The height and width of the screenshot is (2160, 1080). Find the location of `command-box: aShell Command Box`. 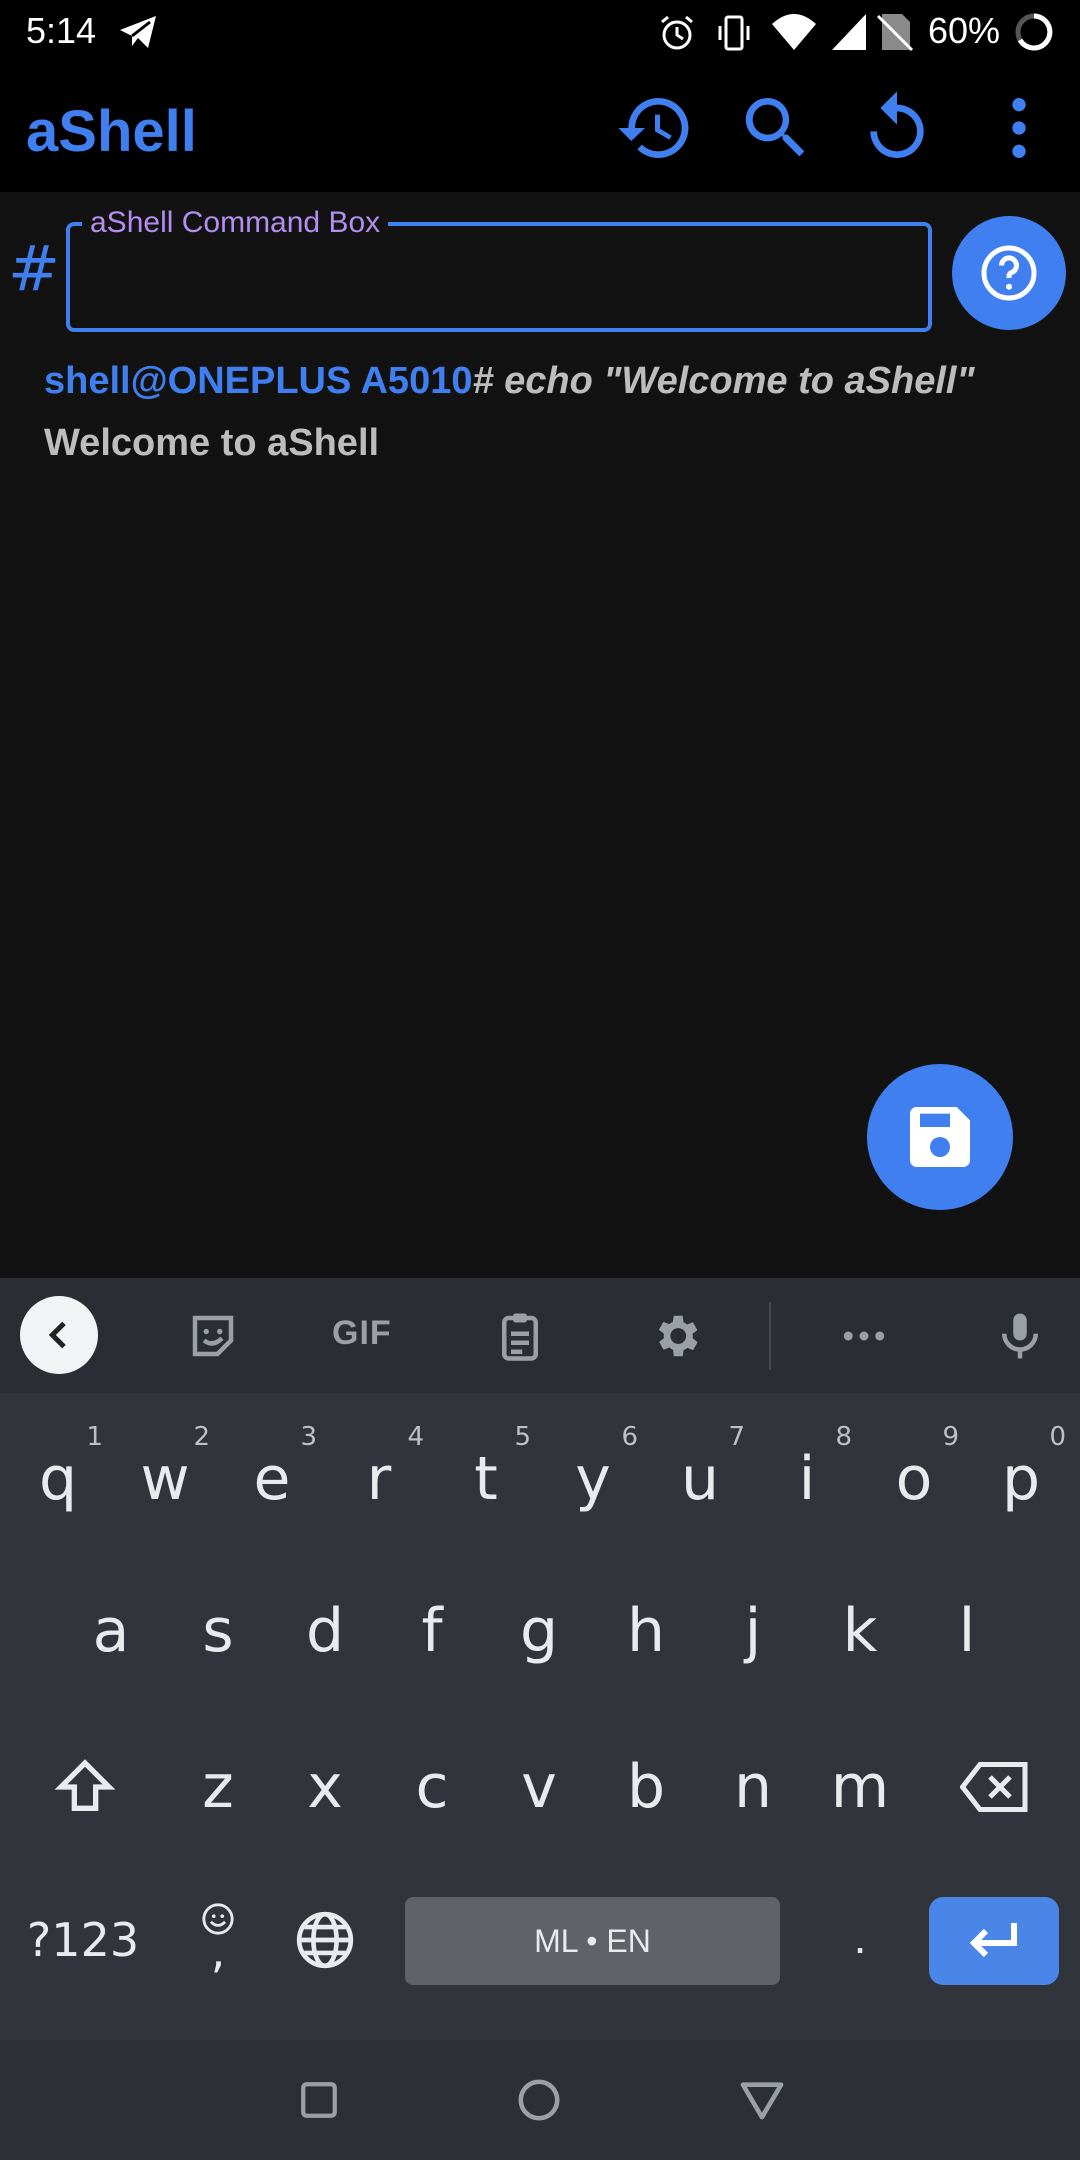

command-box: aShell Command Box is located at coordinates (499, 269).